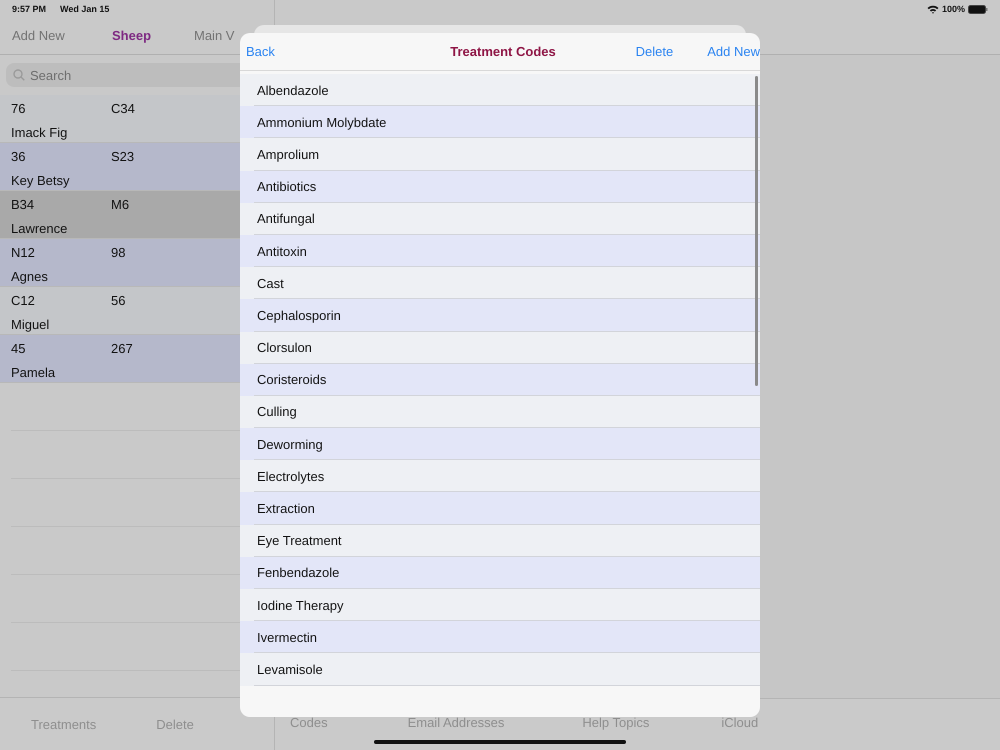 This screenshot has height=750, width=1000. Describe the element at coordinates (500, 444) in the screenshot. I see `treatment-code-item: Deworming` at that location.